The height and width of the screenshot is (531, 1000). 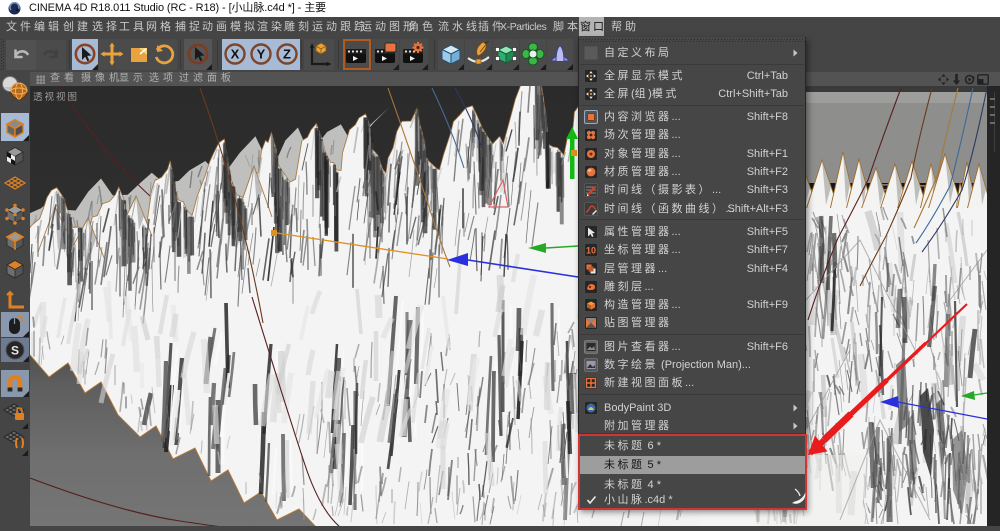 What do you see at coordinates (261, 54) in the screenshot?
I see `svg-text: Y` at bounding box center [261, 54].